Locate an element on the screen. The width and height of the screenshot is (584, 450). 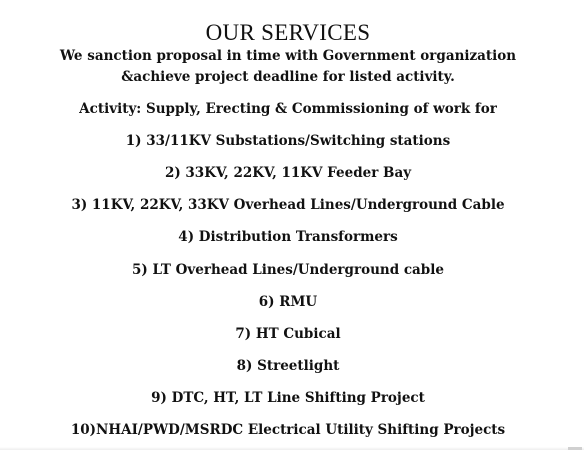
service-item-2: 2) 33KV, 22KV, 11KV Feeder Bay is located at coordinates (288, 173).